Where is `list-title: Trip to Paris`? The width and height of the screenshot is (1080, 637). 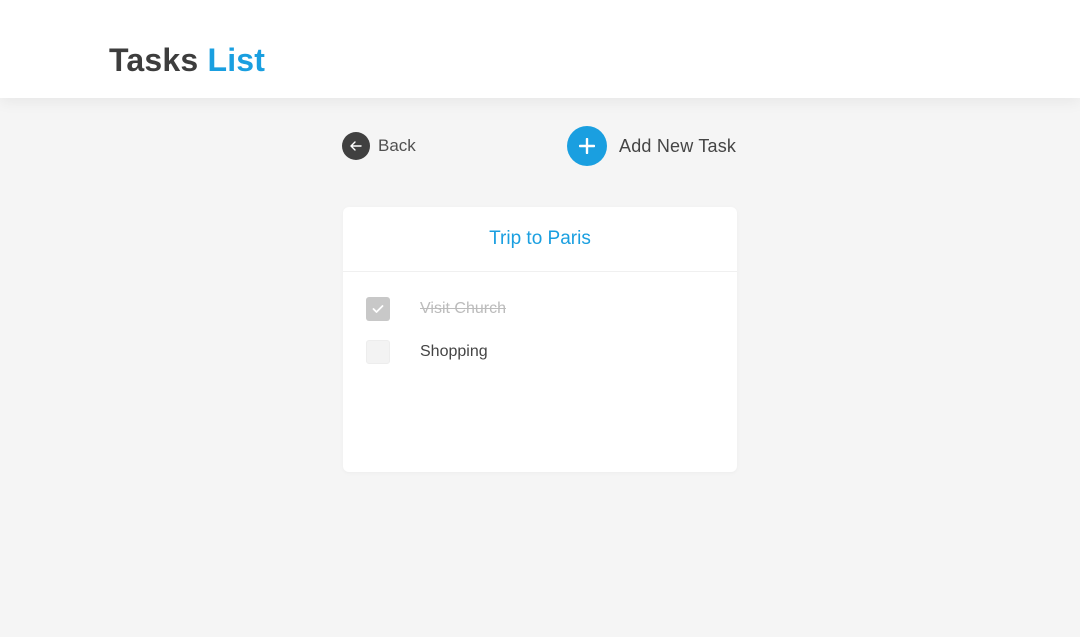
list-title: Trip to Paris is located at coordinates (540, 239).